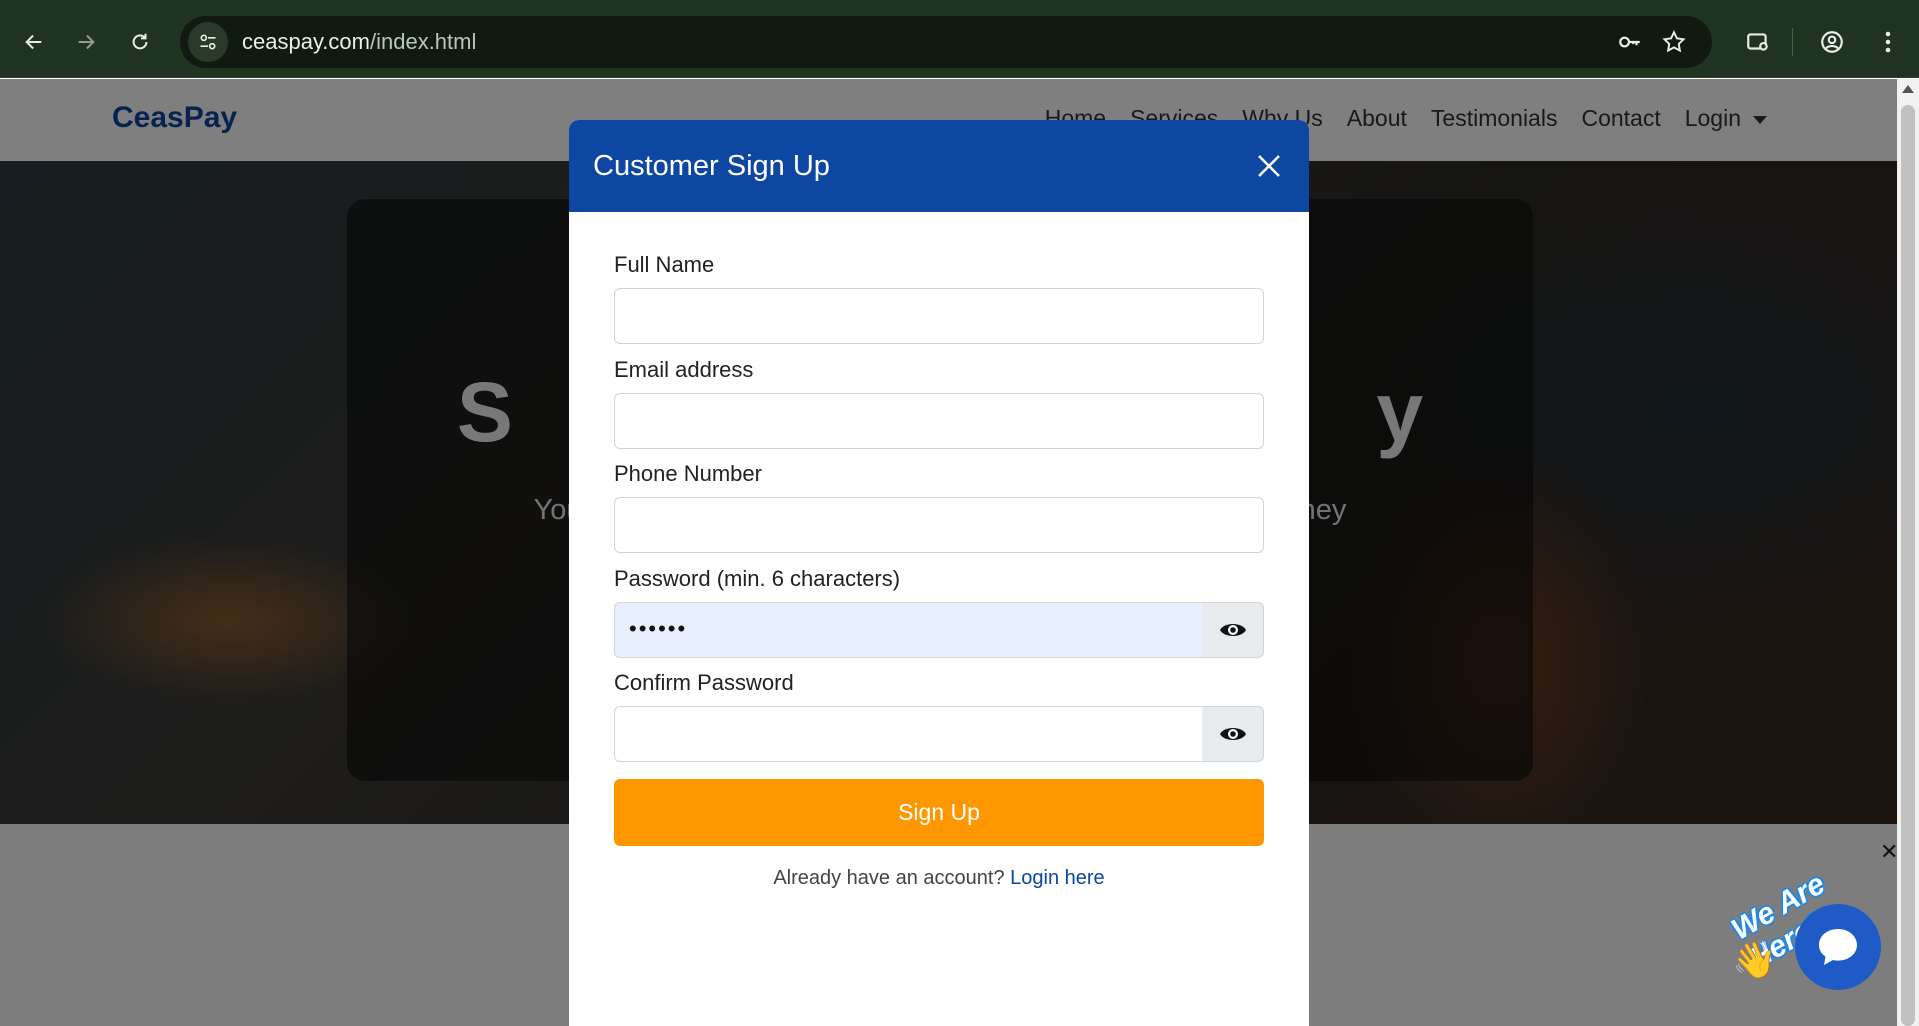 The height and width of the screenshot is (1026, 1919). What do you see at coordinates (1674, 42) in the screenshot?
I see `bookmark-star-icon` at bounding box center [1674, 42].